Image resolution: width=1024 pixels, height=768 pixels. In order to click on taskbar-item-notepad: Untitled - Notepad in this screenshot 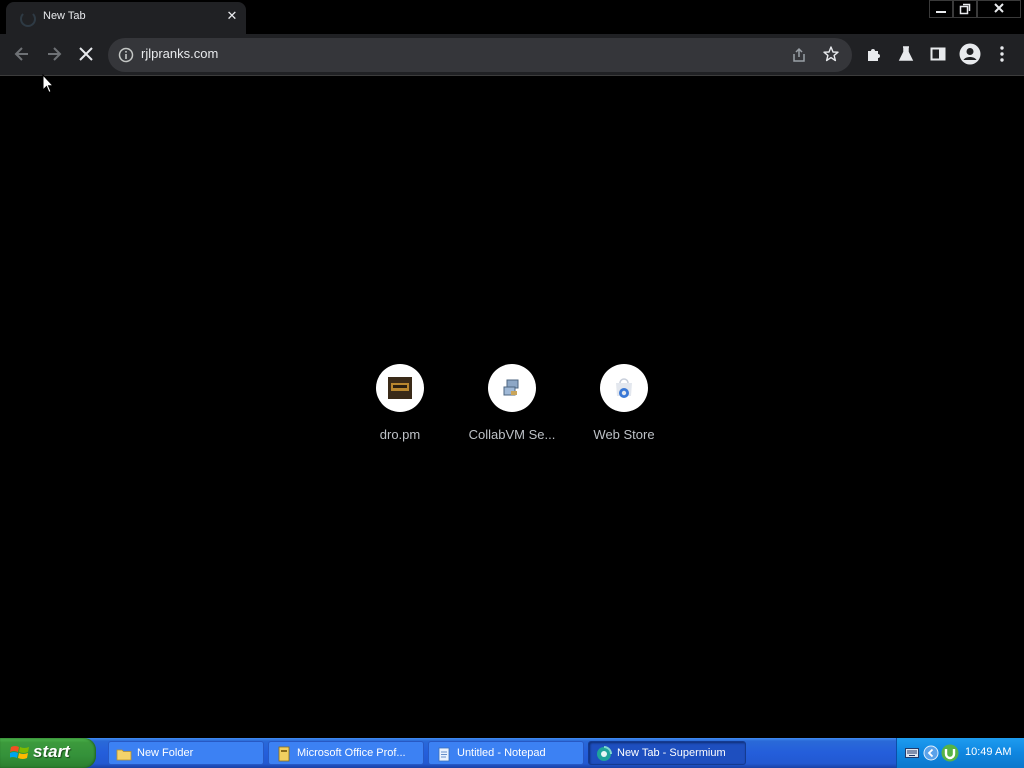, I will do `click(506, 753)`.